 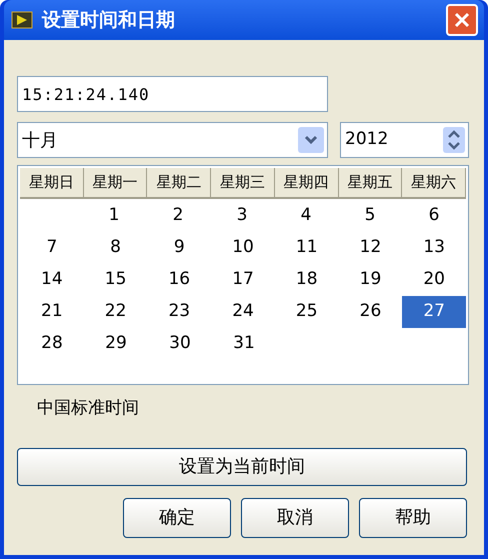 What do you see at coordinates (434, 216) in the screenshot?
I see `calendar-day: 6` at bounding box center [434, 216].